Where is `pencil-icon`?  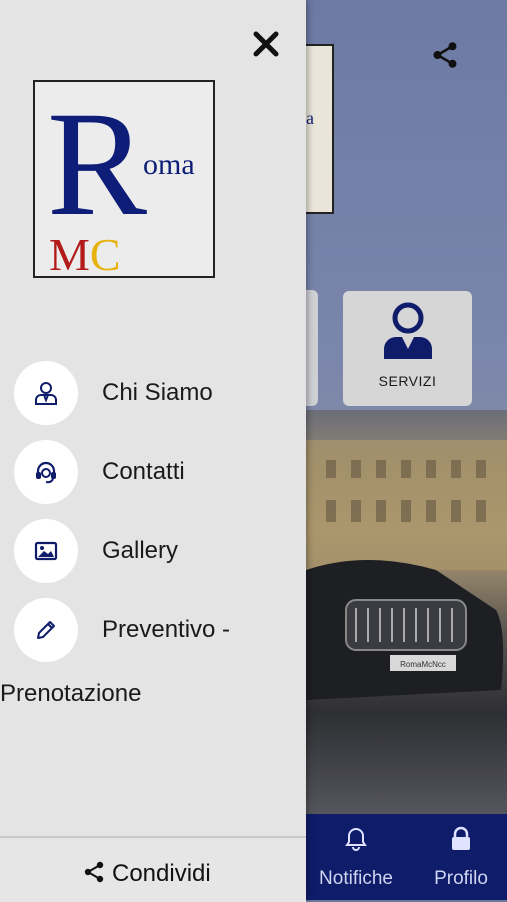 pencil-icon is located at coordinates (46, 630).